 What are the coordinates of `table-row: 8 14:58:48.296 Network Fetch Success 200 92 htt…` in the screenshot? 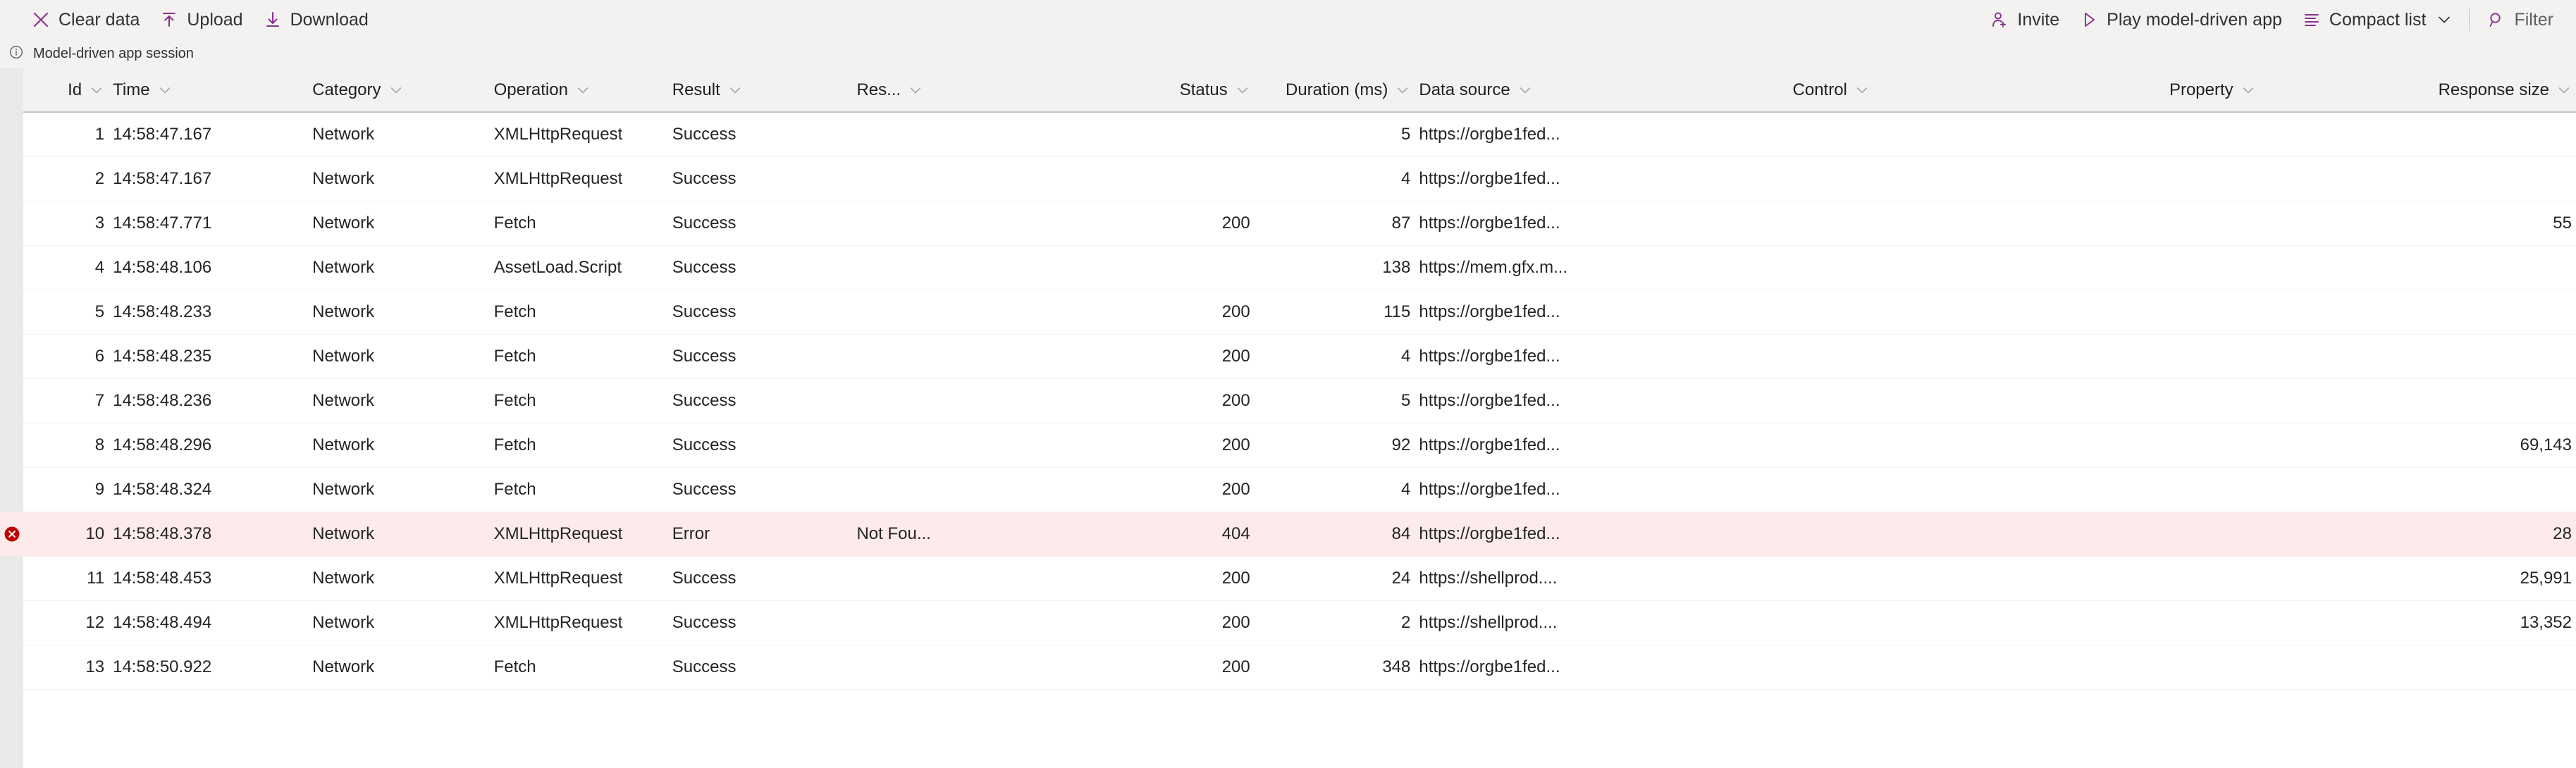 It's located at (1288, 445).